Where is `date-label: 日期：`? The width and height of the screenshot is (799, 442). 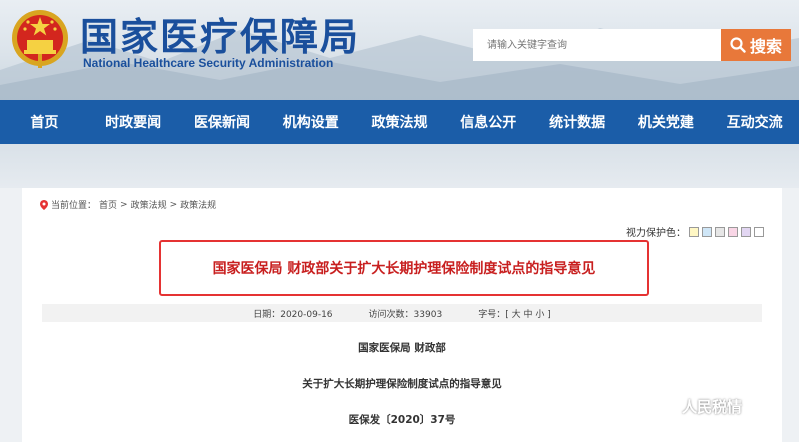 date-label: 日期： is located at coordinates (267, 314).